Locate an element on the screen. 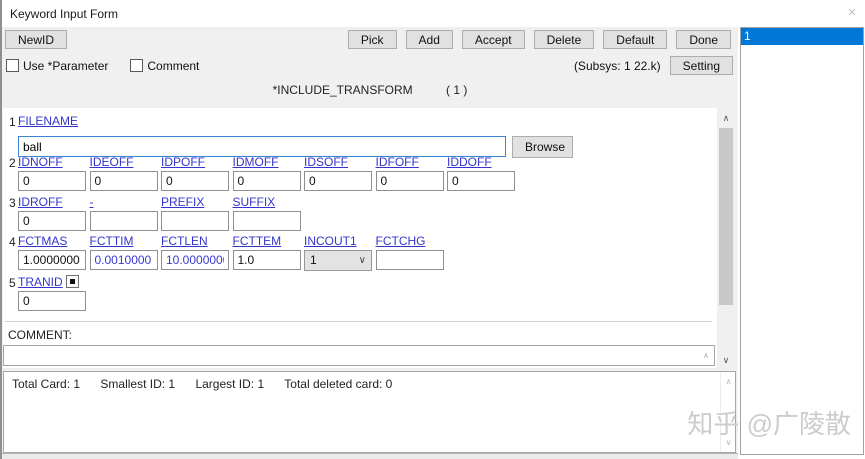 This screenshot has height=459, width=865. done-button: Done is located at coordinates (703, 39).